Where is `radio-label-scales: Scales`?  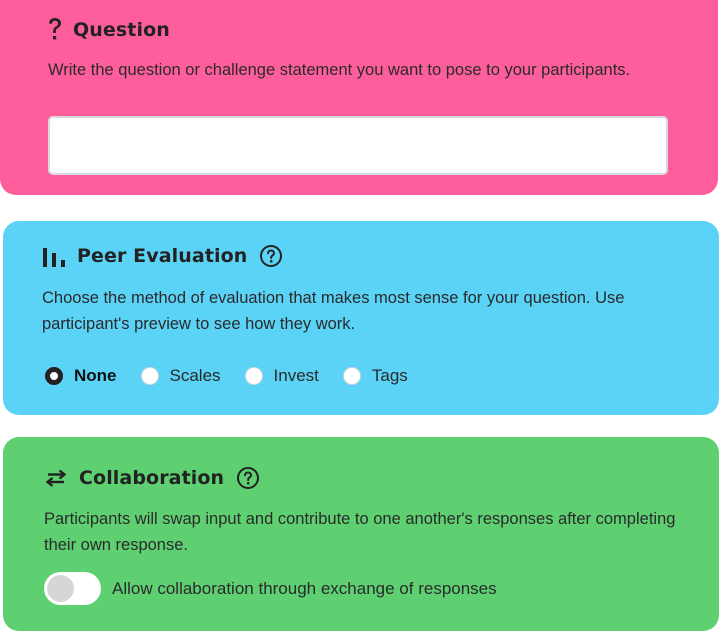
radio-label-scales: Scales is located at coordinates (195, 375).